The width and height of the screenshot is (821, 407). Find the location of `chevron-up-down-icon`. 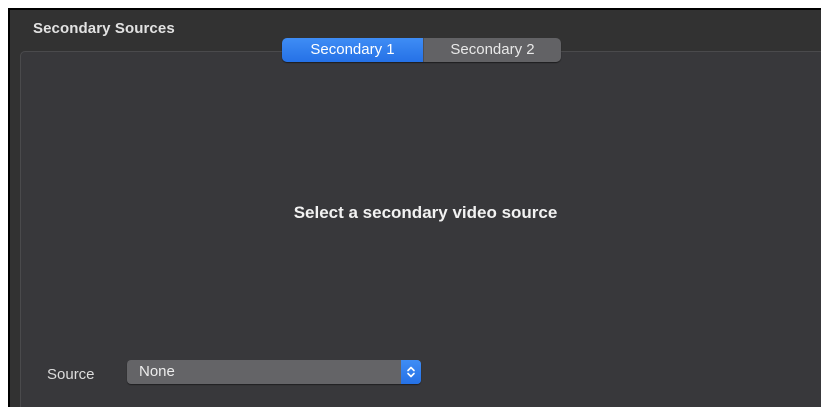

chevron-up-down-icon is located at coordinates (411, 372).